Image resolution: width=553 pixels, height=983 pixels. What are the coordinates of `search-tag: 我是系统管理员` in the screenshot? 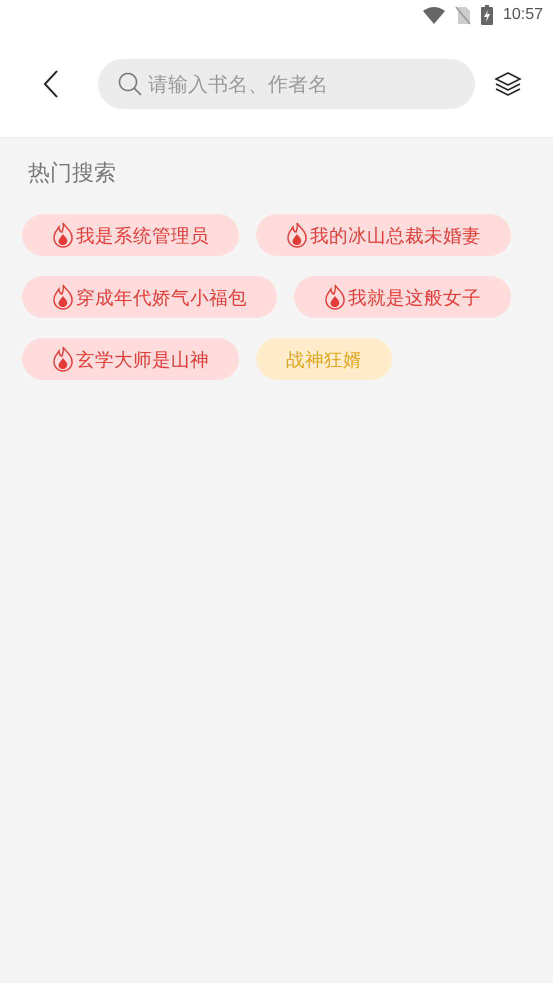 It's located at (130, 235).